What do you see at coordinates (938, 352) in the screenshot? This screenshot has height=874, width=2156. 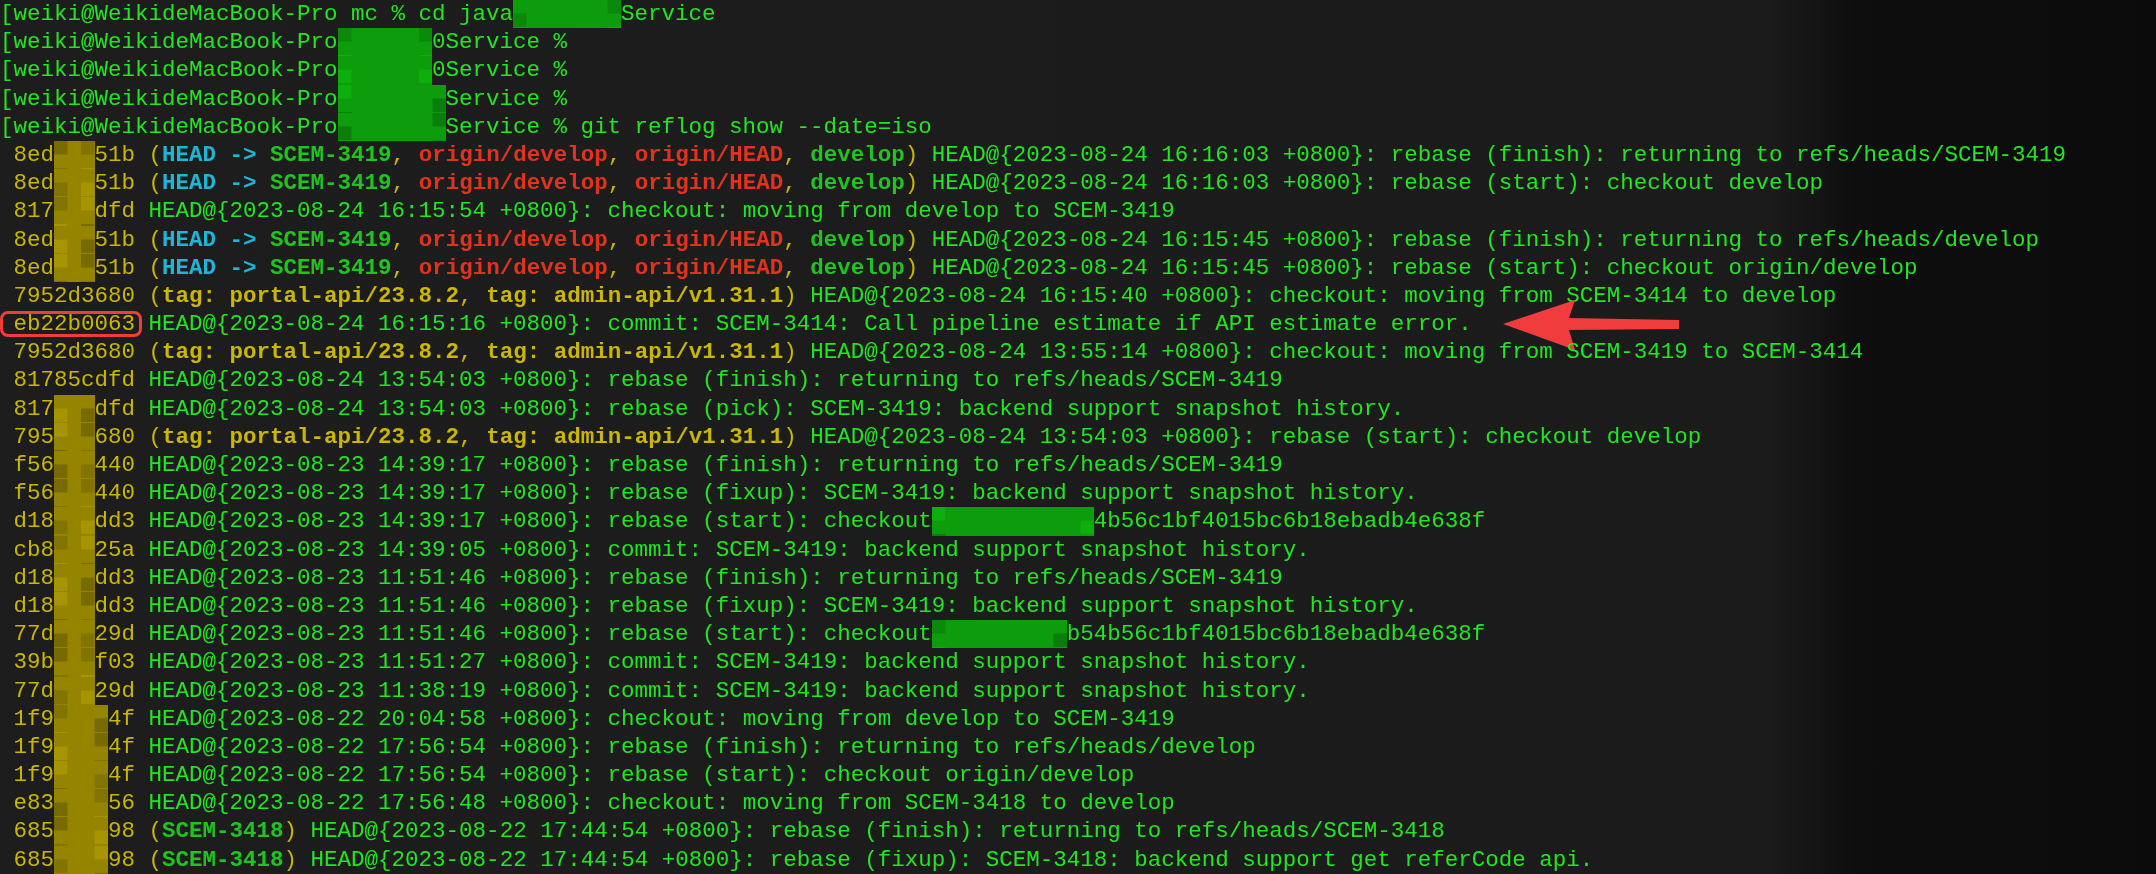 I see `terminal-line: 7952d3680 (tag: portal-api/23.8.2, tag: admin-api/v1.31.1) HEAD@{2023-08-24 13:55:14 +0800}: checkout: moving from SCEM-3419 to SCEM-3414` at bounding box center [938, 352].